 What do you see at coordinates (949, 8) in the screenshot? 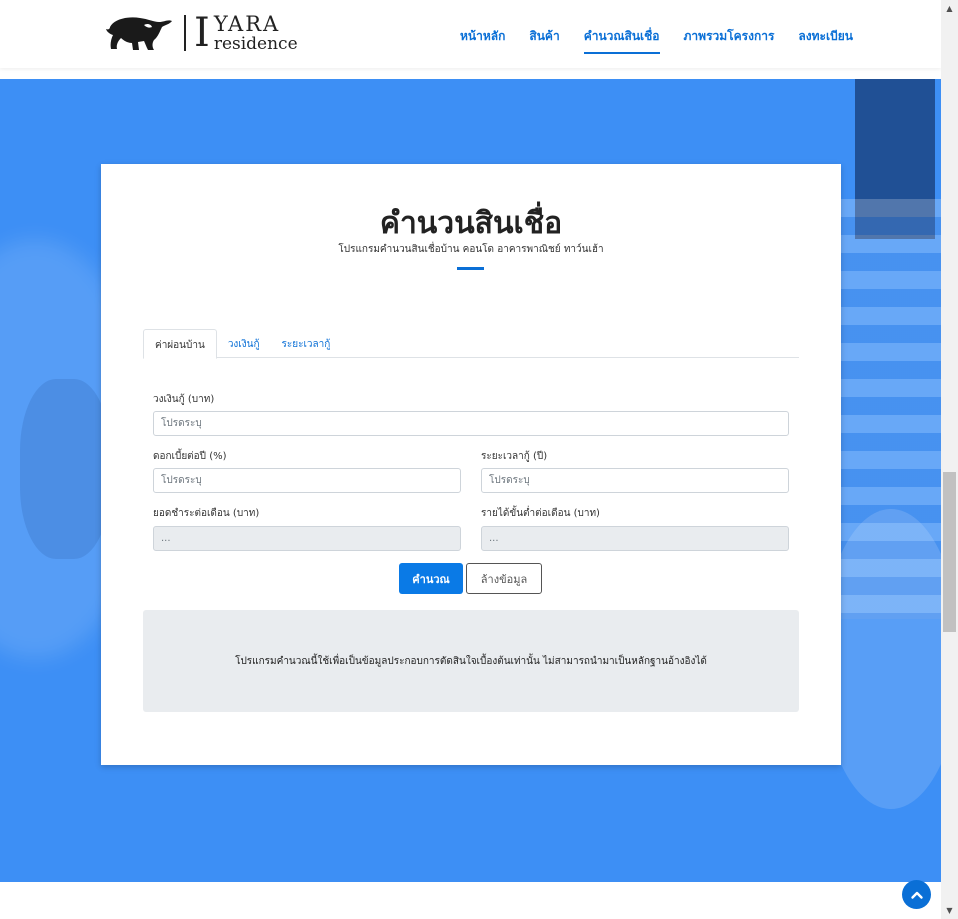
I see `scroll-up-arrow-icon: ▲` at bounding box center [949, 8].